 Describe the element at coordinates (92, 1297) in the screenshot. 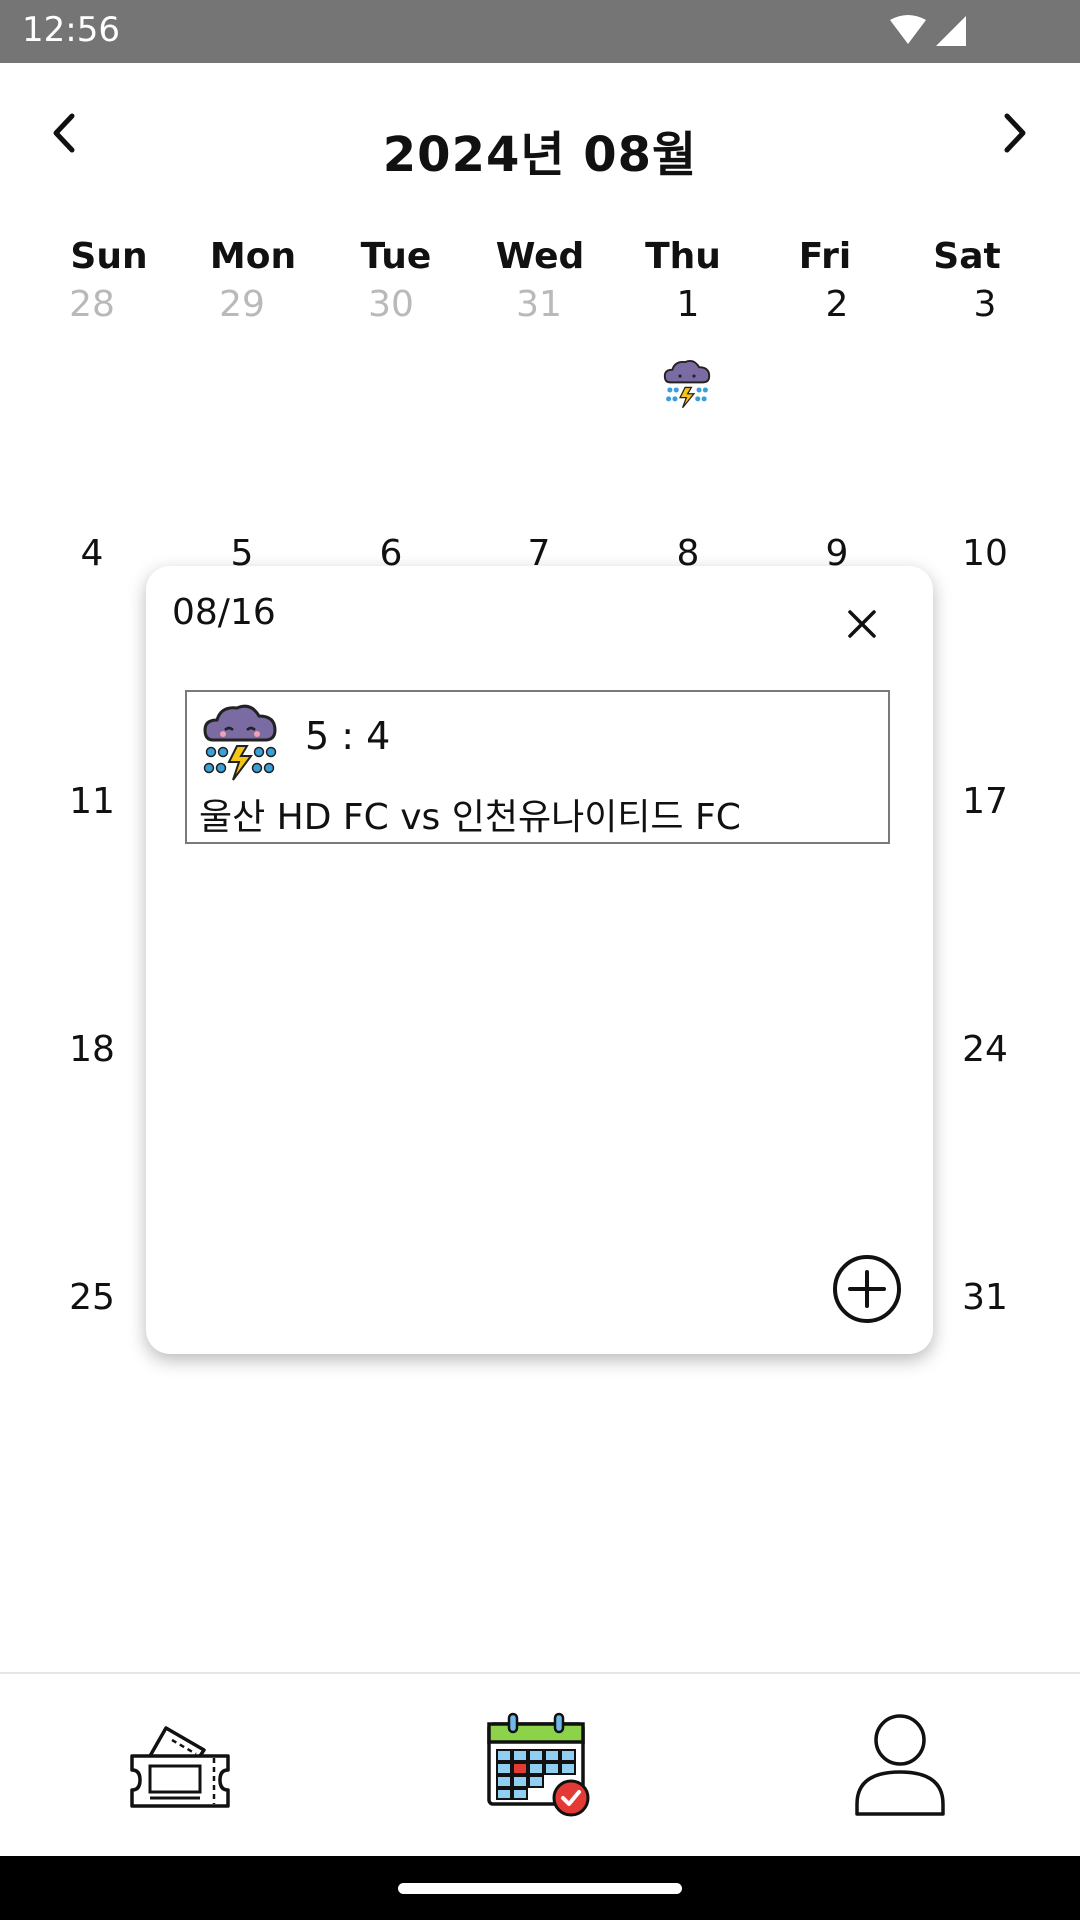

I see `day-cell: 25` at that location.